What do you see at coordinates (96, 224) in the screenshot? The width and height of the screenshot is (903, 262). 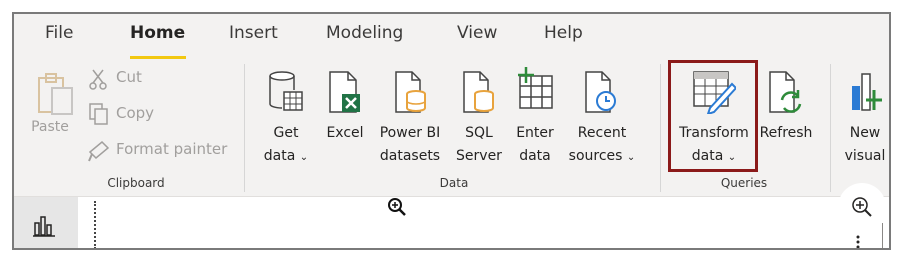 I see `pane-collapse-handle` at bounding box center [96, 224].